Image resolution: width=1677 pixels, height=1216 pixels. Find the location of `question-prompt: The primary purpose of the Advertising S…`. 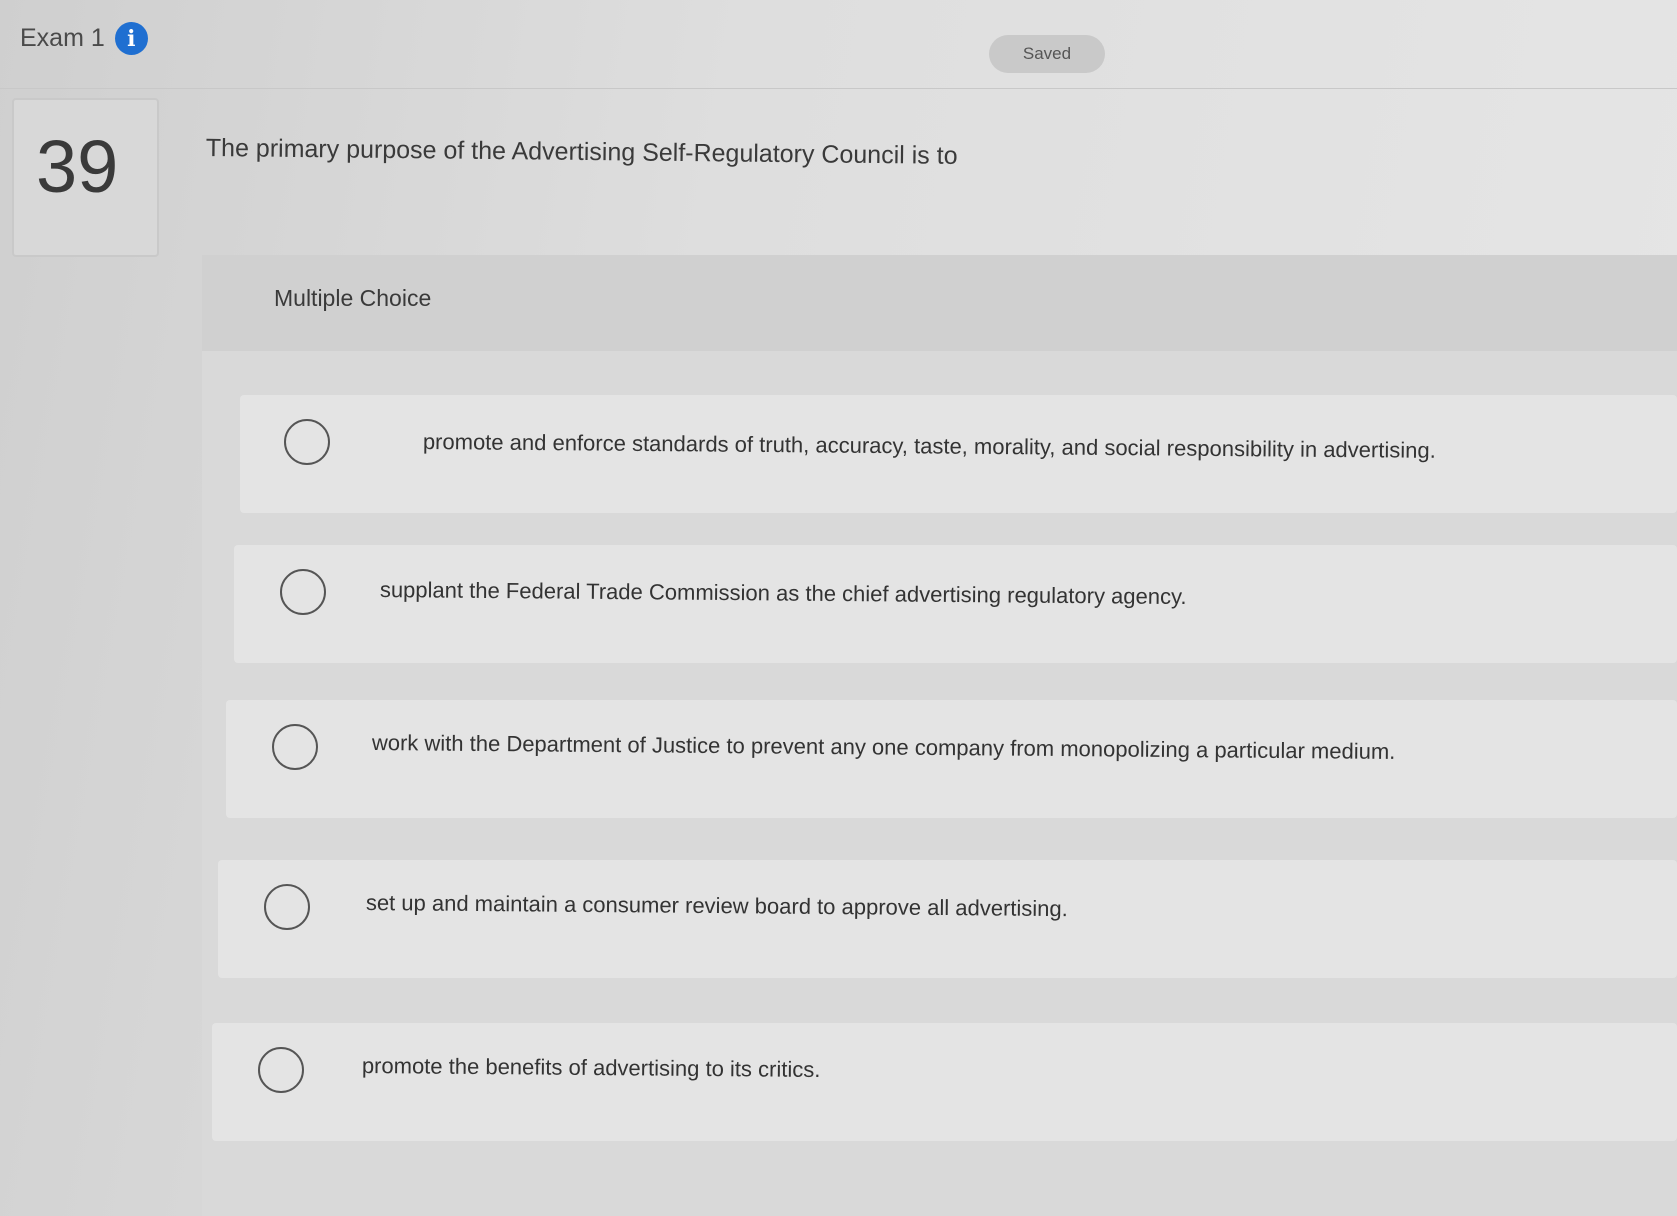

question-prompt: The primary purpose of the Advertising S… is located at coordinates (581, 152).